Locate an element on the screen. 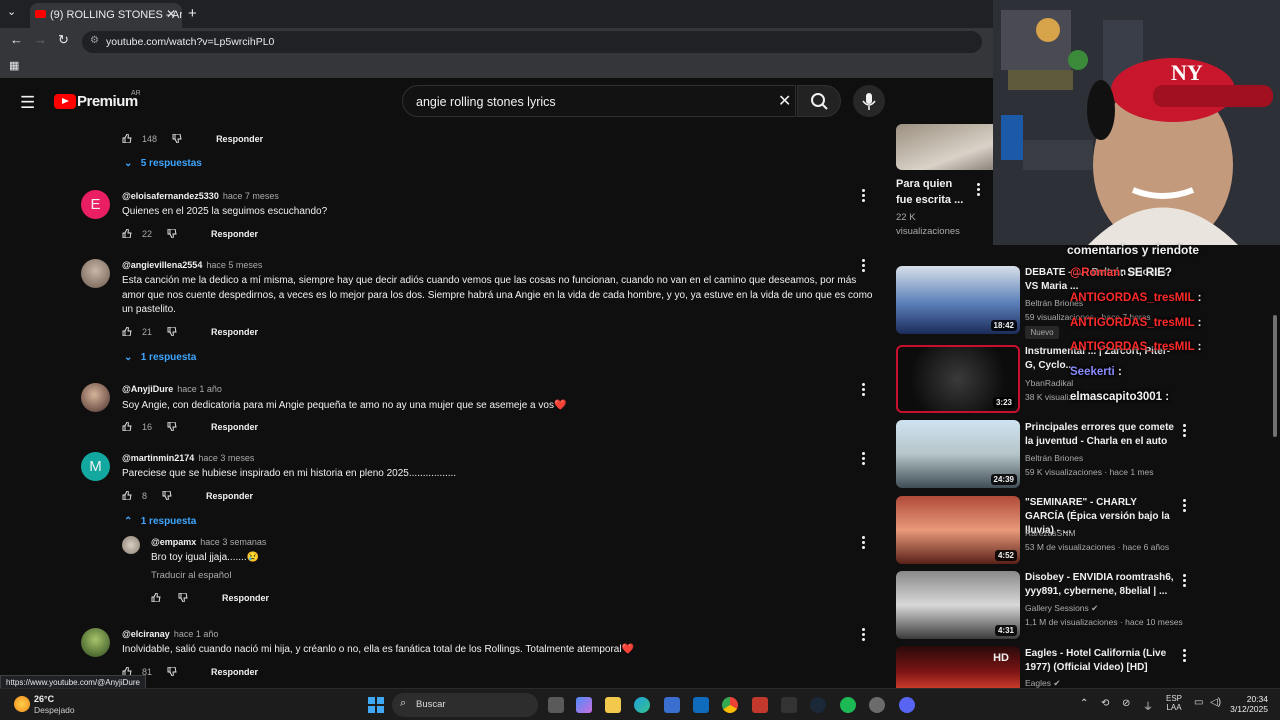 The width and height of the screenshot is (1280, 720). author-name: @martinmin2174 is located at coordinates (158, 458).